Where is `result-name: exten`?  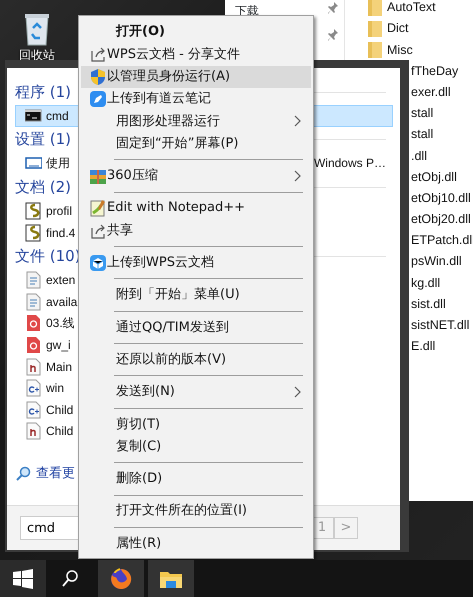
result-name: exten is located at coordinates (61, 281).